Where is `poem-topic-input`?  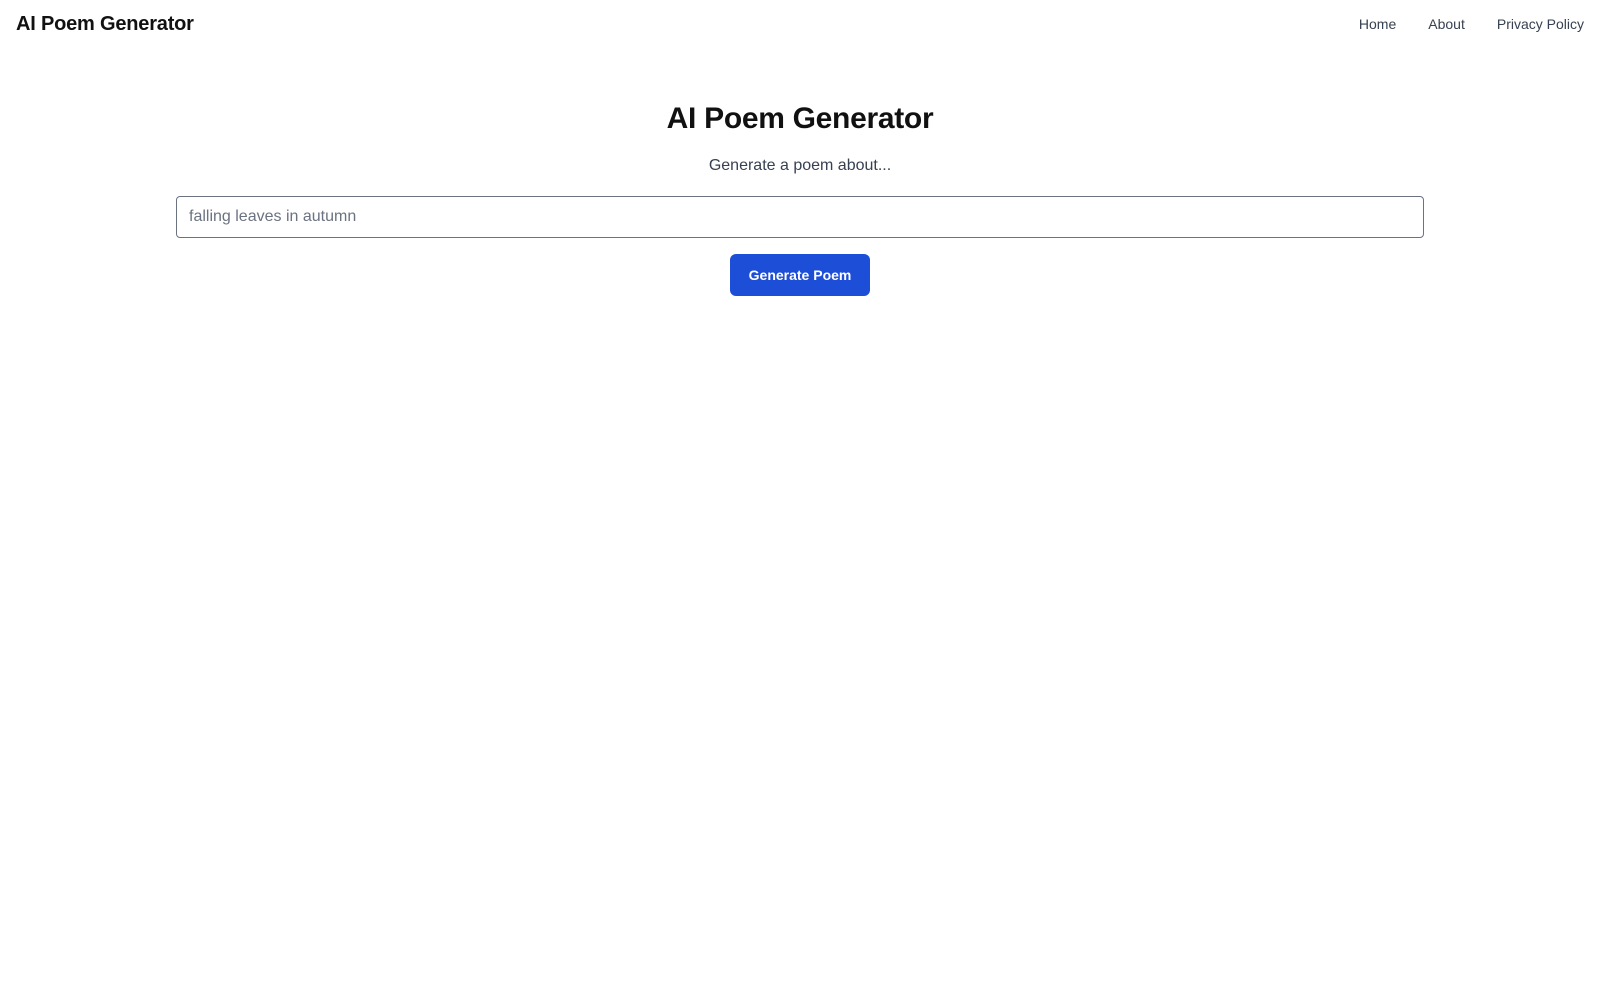
poem-topic-input is located at coordinates (800, 217).